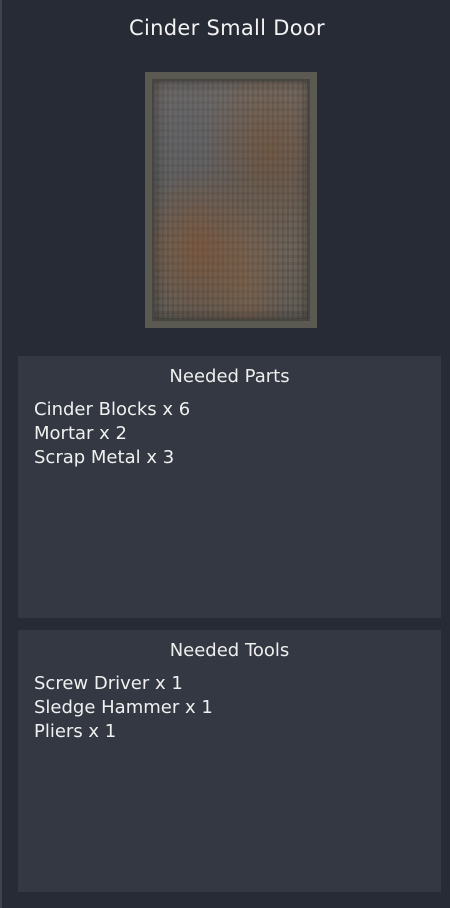  I want to click on list-item: Pliers x 1, so click(75, 731).